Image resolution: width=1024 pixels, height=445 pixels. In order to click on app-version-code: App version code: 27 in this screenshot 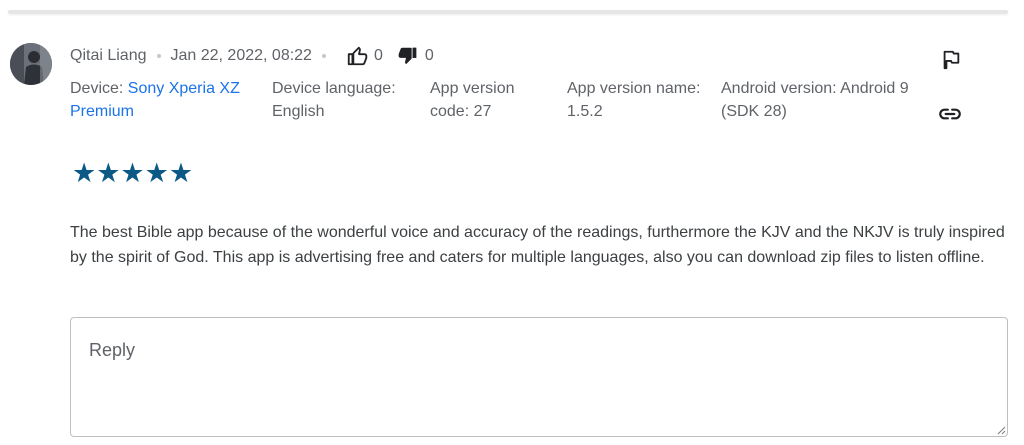, I will do `click(472, 100)`.